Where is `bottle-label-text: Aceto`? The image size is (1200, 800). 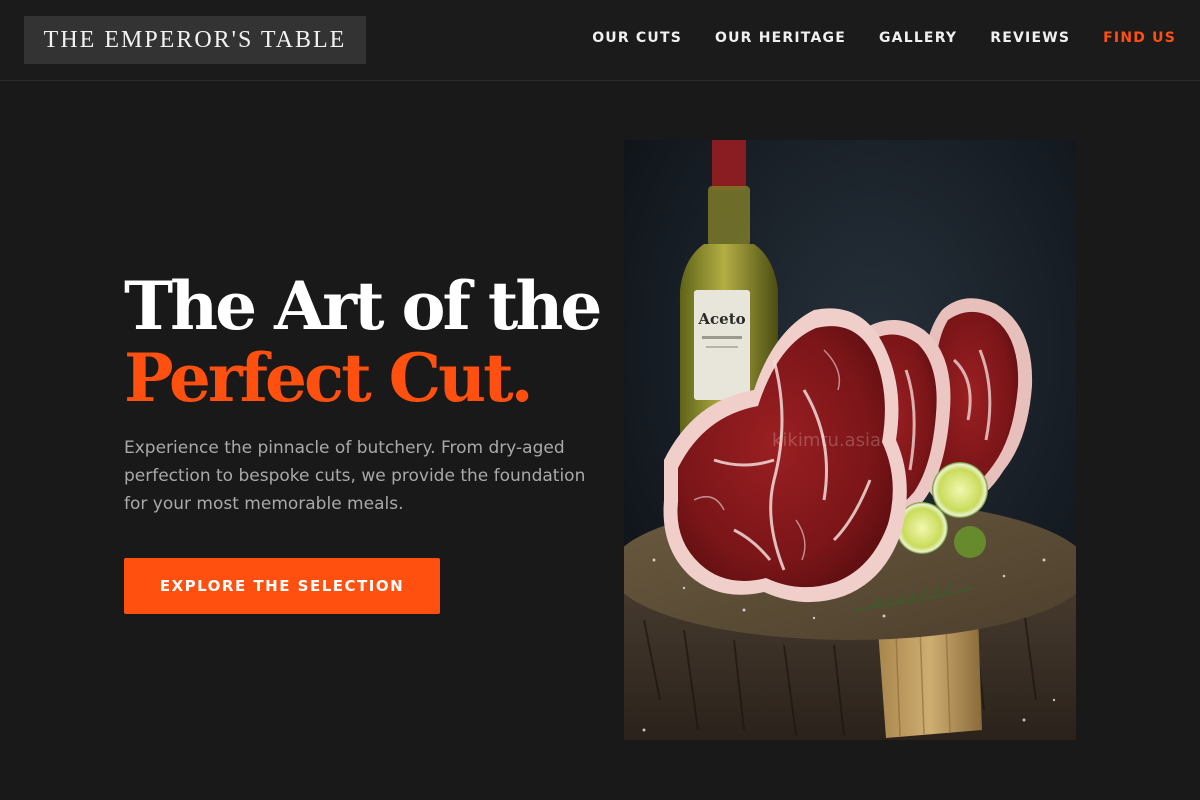 bottle-label-text: Aceto is located at coordinates (721, 319).